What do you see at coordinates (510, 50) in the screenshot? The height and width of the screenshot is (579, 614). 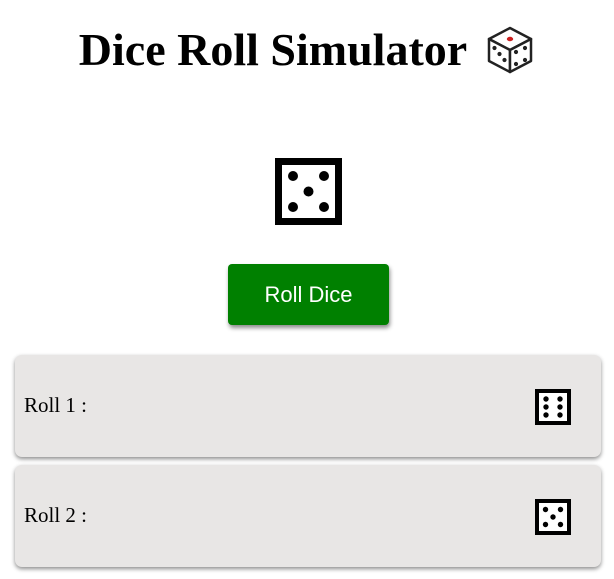 I see `die-emoji-icon` at bounding box center [510, 50].